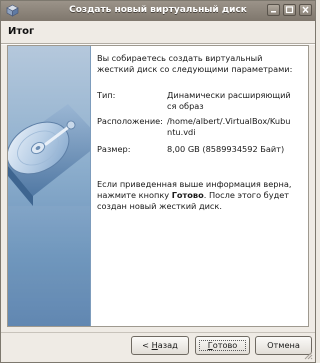  What do you see at coordinates (283, 345) in the screenshot?
I see `cancel-label: Отмена` at bounding box center [283, 345].